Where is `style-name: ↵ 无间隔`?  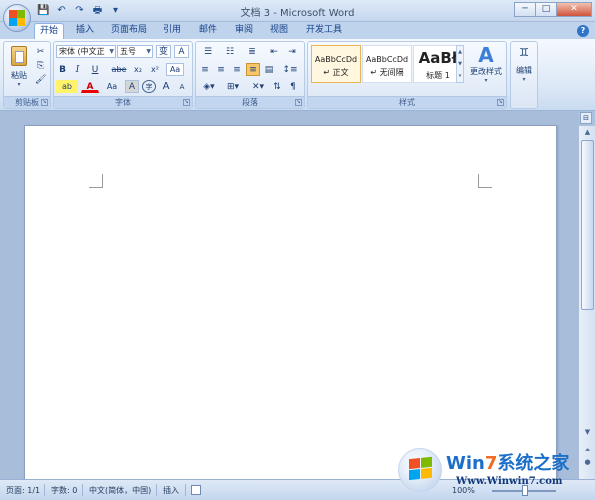
style-name: ↵ 无间隔 is located at coordinates (387, 72).